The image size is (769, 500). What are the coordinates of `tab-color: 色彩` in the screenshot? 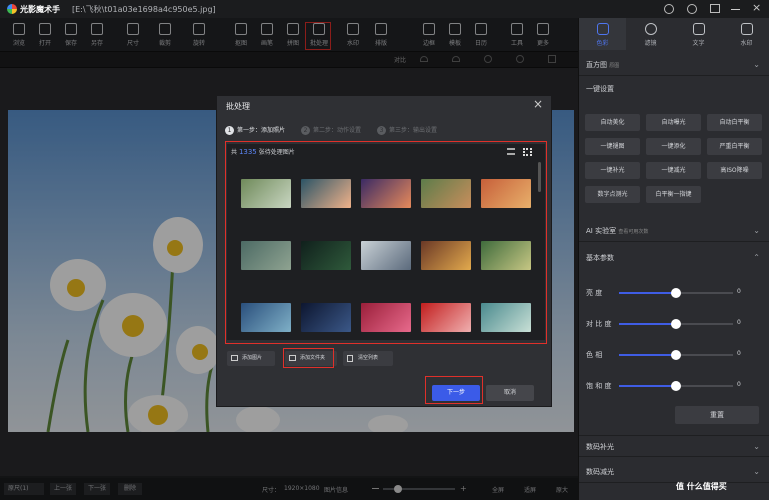 It's located at (602, 34).